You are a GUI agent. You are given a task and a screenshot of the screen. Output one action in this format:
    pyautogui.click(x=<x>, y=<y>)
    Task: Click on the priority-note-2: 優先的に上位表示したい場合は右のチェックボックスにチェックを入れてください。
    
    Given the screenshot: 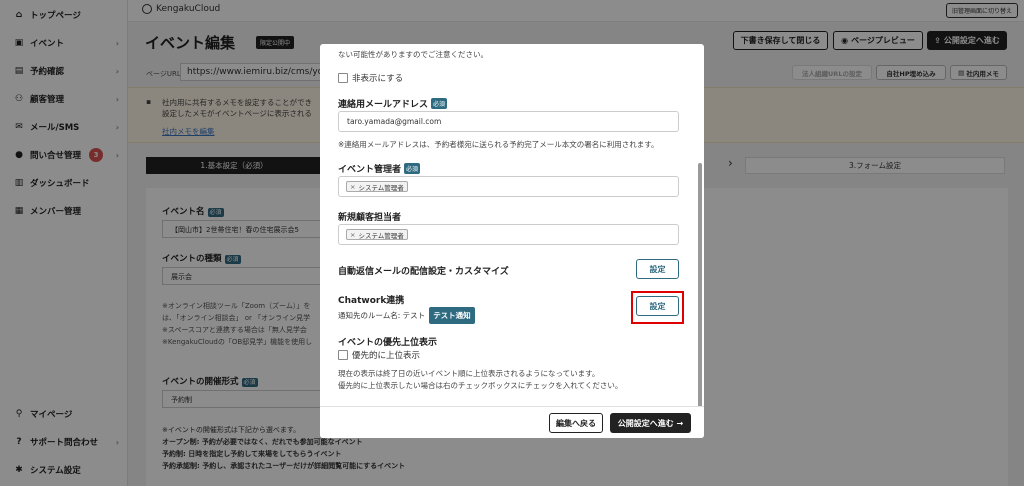 What is the action you would take?
    pyautogui.click(x=480, y=385)
    